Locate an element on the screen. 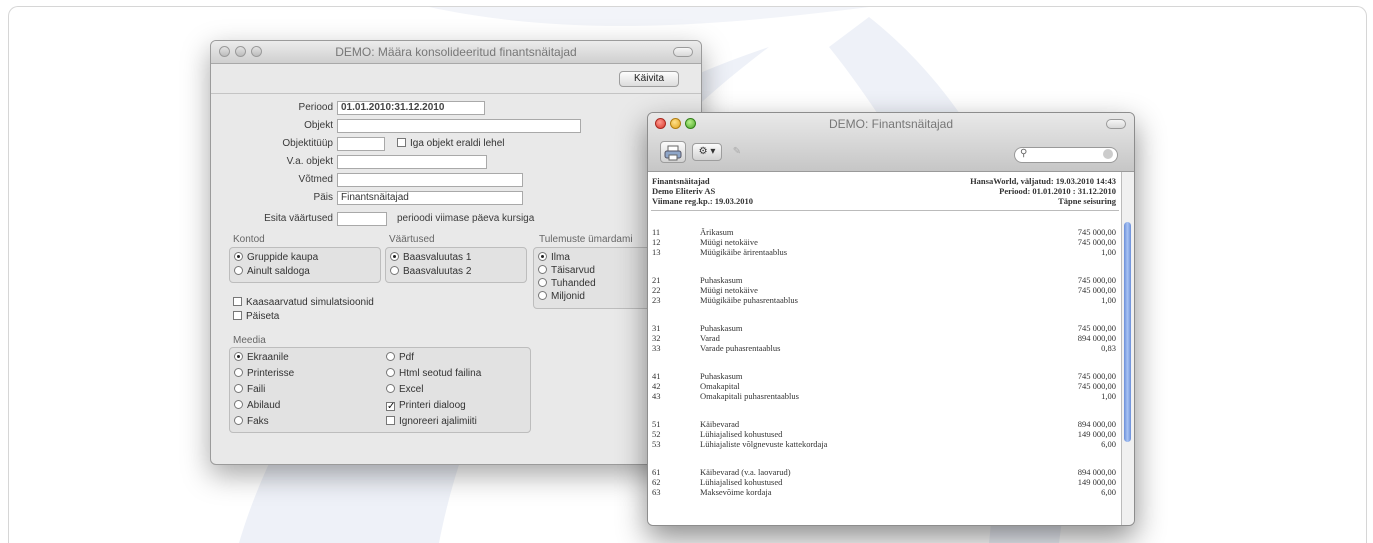 The height and width of the screenshot is (543, 1373). object-type-input is located at coordinates (361, 144).